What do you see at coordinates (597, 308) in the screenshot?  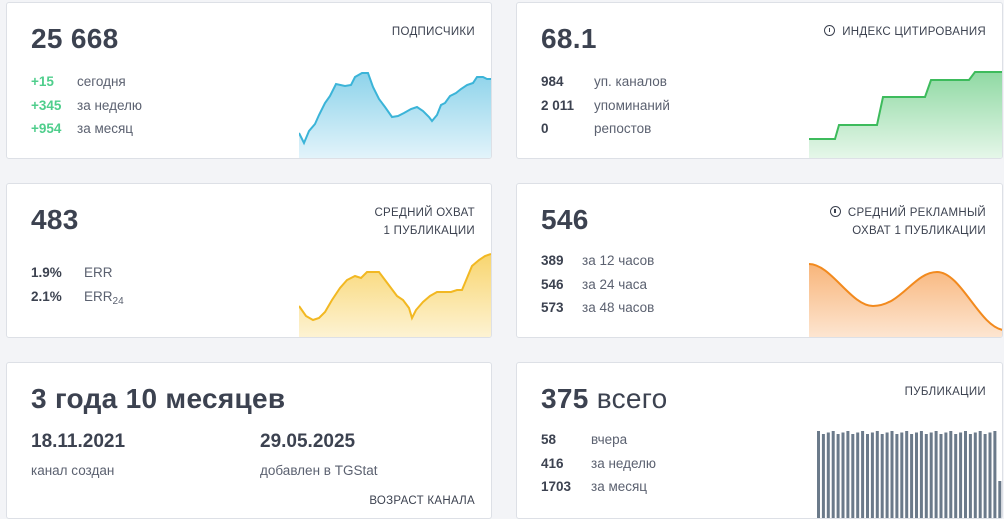 I see `ad-reach-48h: 573 за 48 часов` at bounding box center [597, 308].